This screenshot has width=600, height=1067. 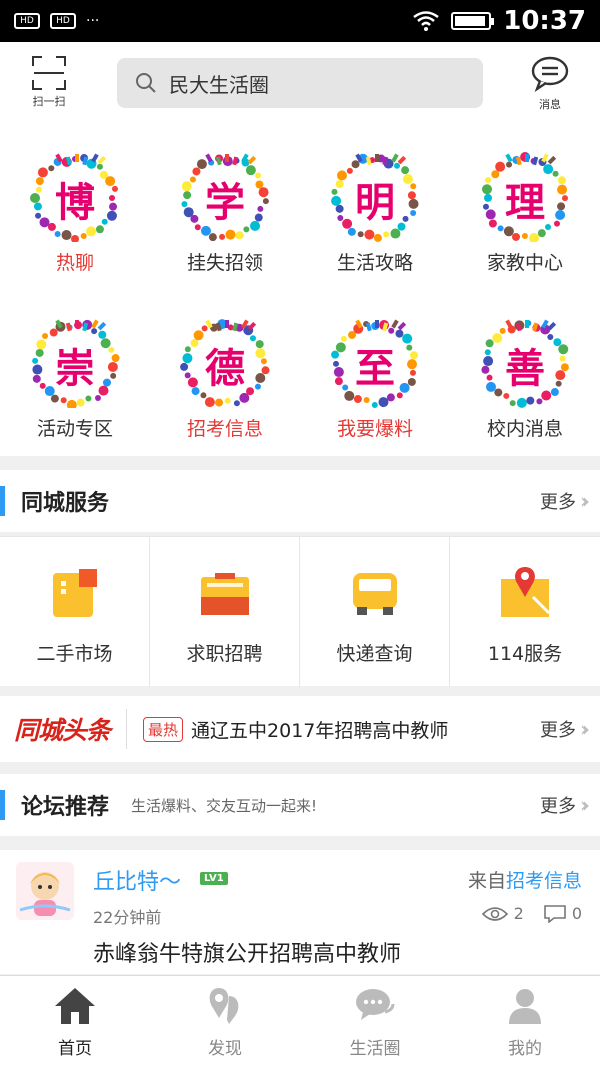 I want to click on grid-label: 挂失招领, so click(x=224, y=263).